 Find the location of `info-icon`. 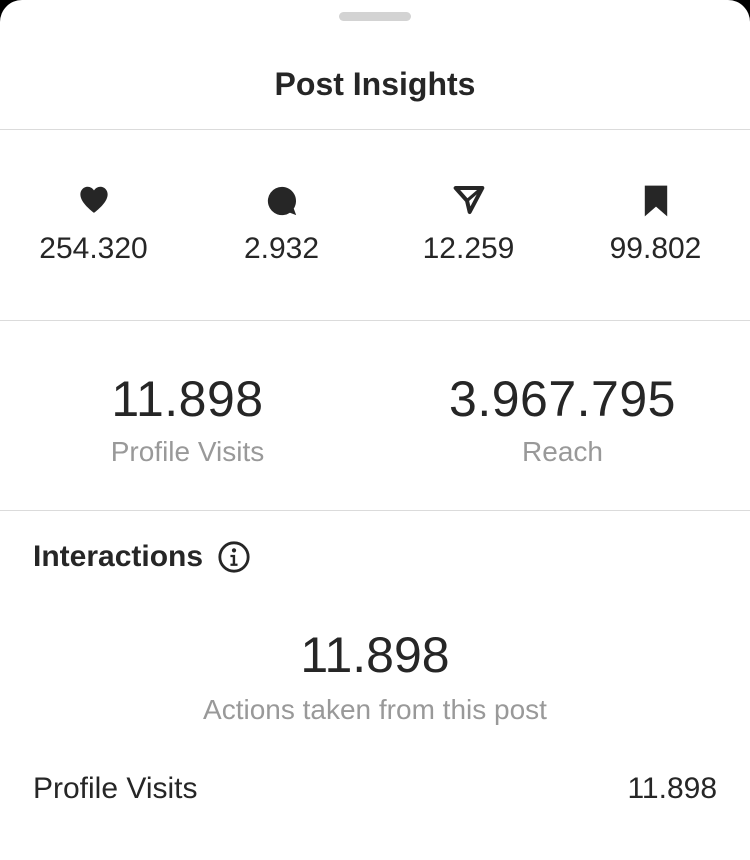

info-icon is located at coordinates (234, 557).